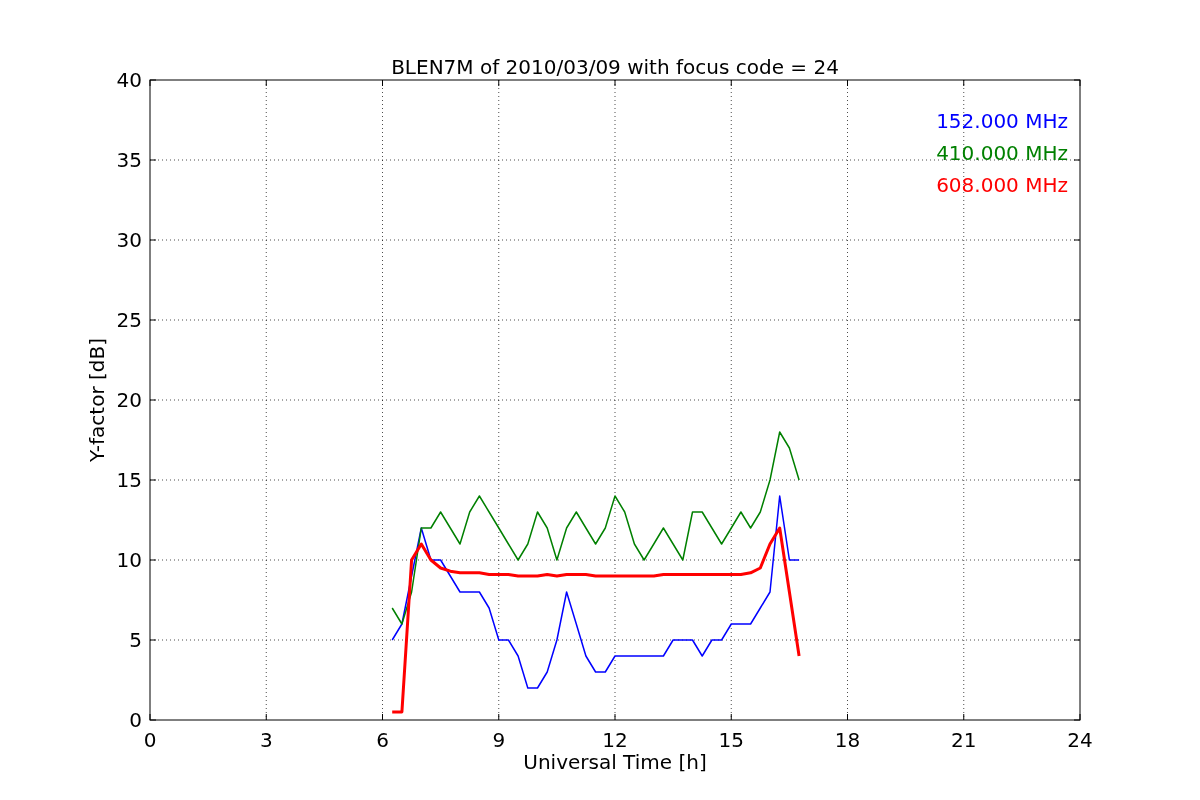 The height and width of the screenshot is (800, 1200). What do you see at coordinates (266, 740) in the screenshot?
I see `x-tick-label: 3` at bounding box center [266, 740].